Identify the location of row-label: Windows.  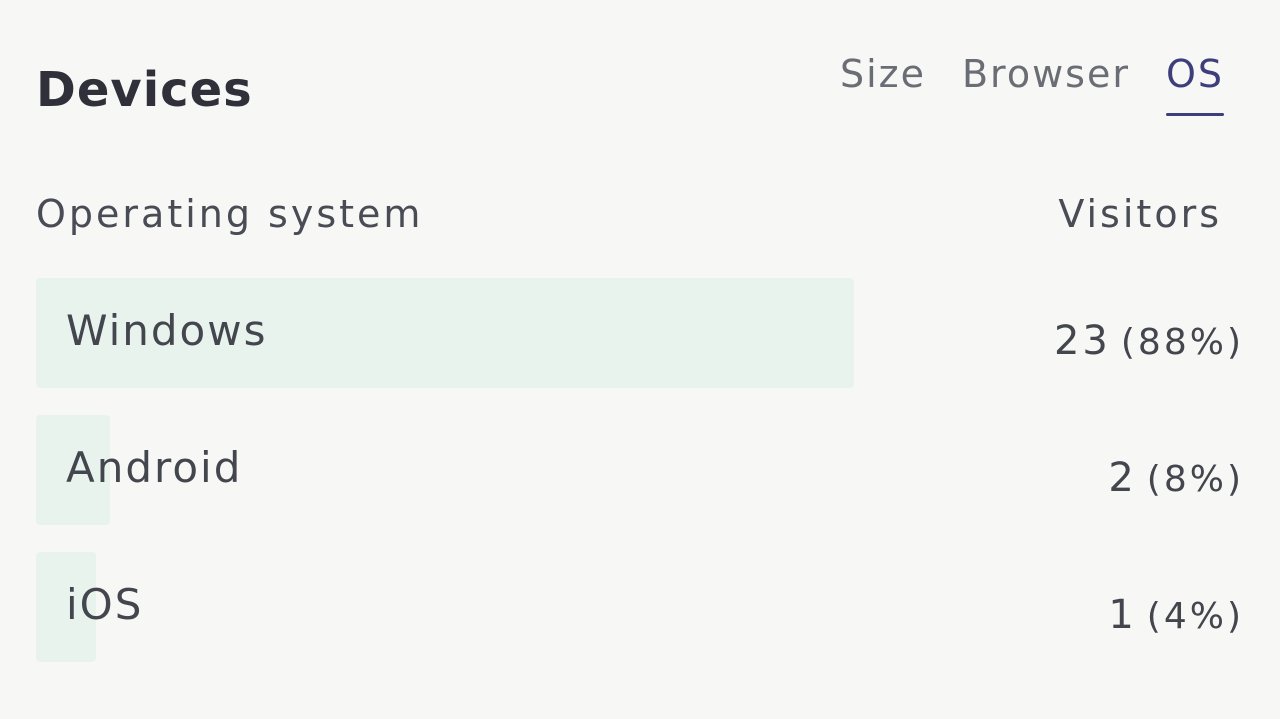
(167, 330).